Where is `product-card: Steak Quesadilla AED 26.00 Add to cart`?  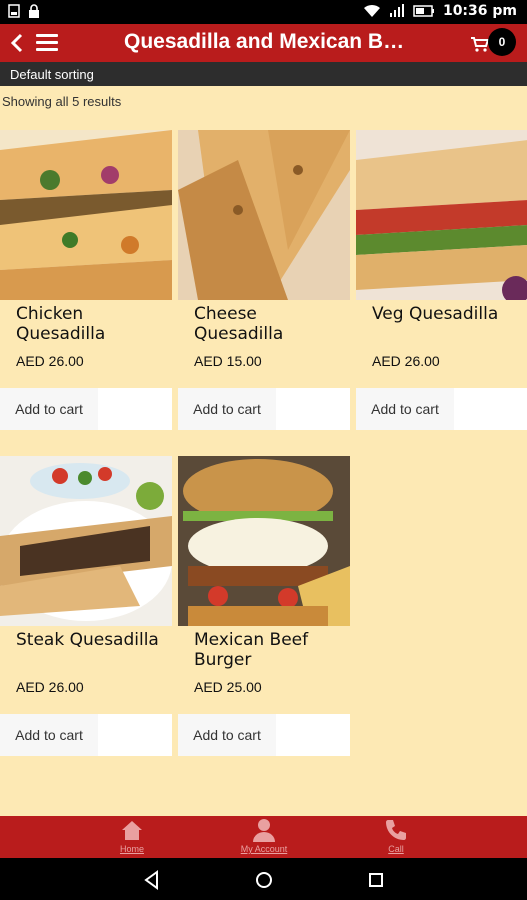 product-card: Steak Quesadilla AED 26.00 Add to cart is located at coordinates (86, 606).